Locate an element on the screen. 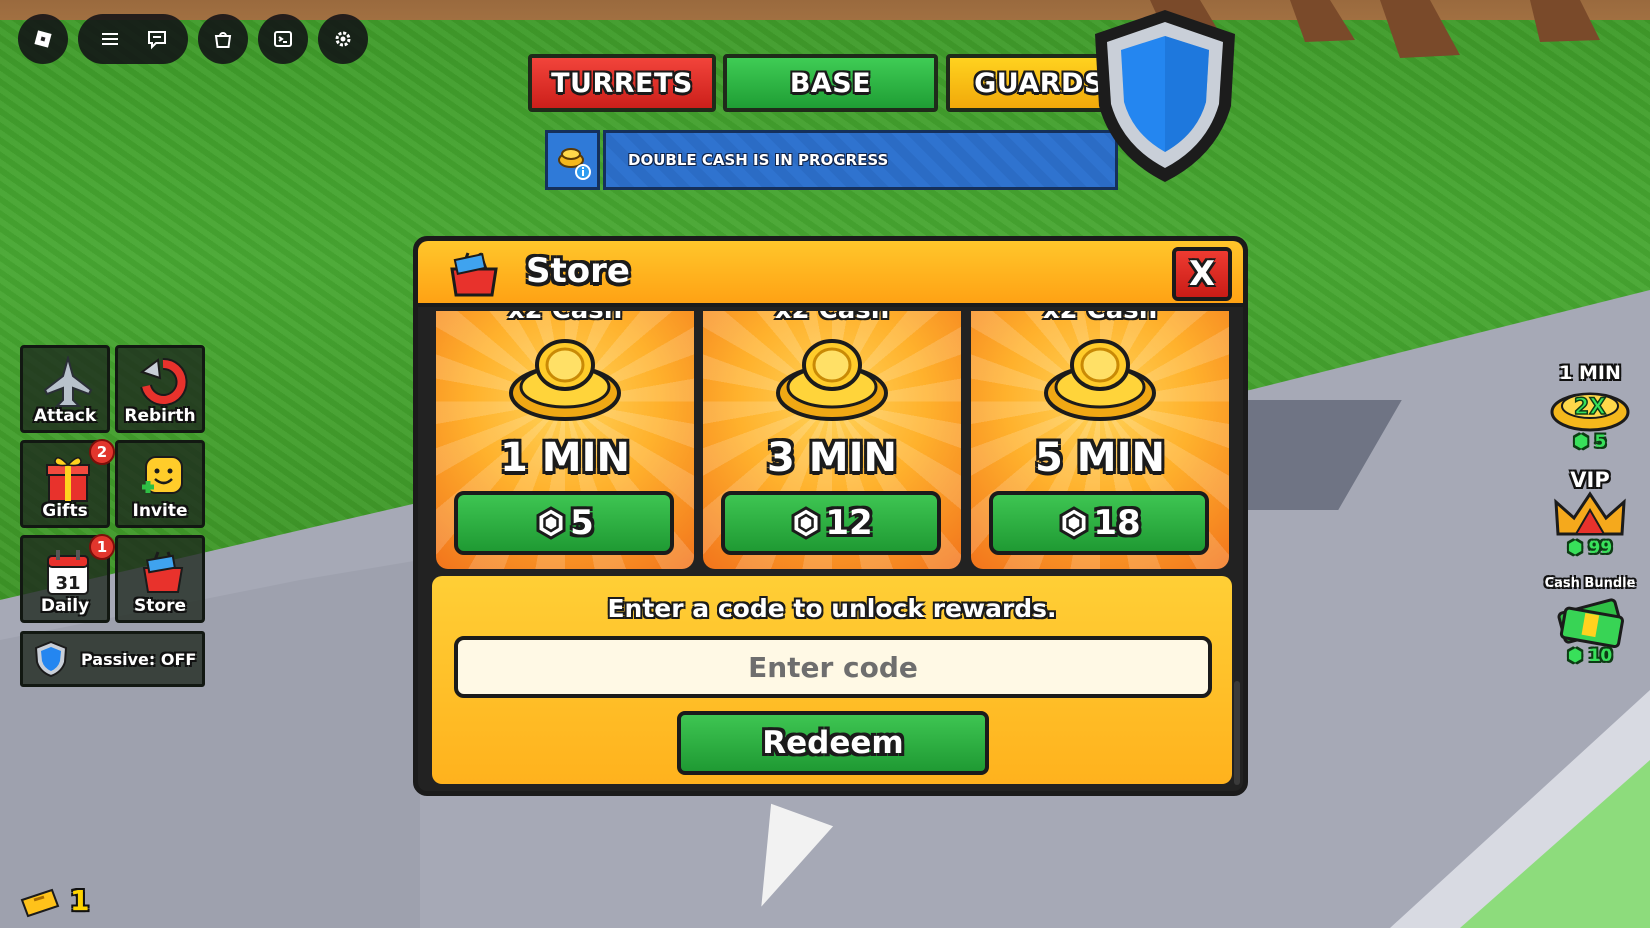 The image size is (1650, 928). vip-title: VIP is located at coordinates (1590, 480).